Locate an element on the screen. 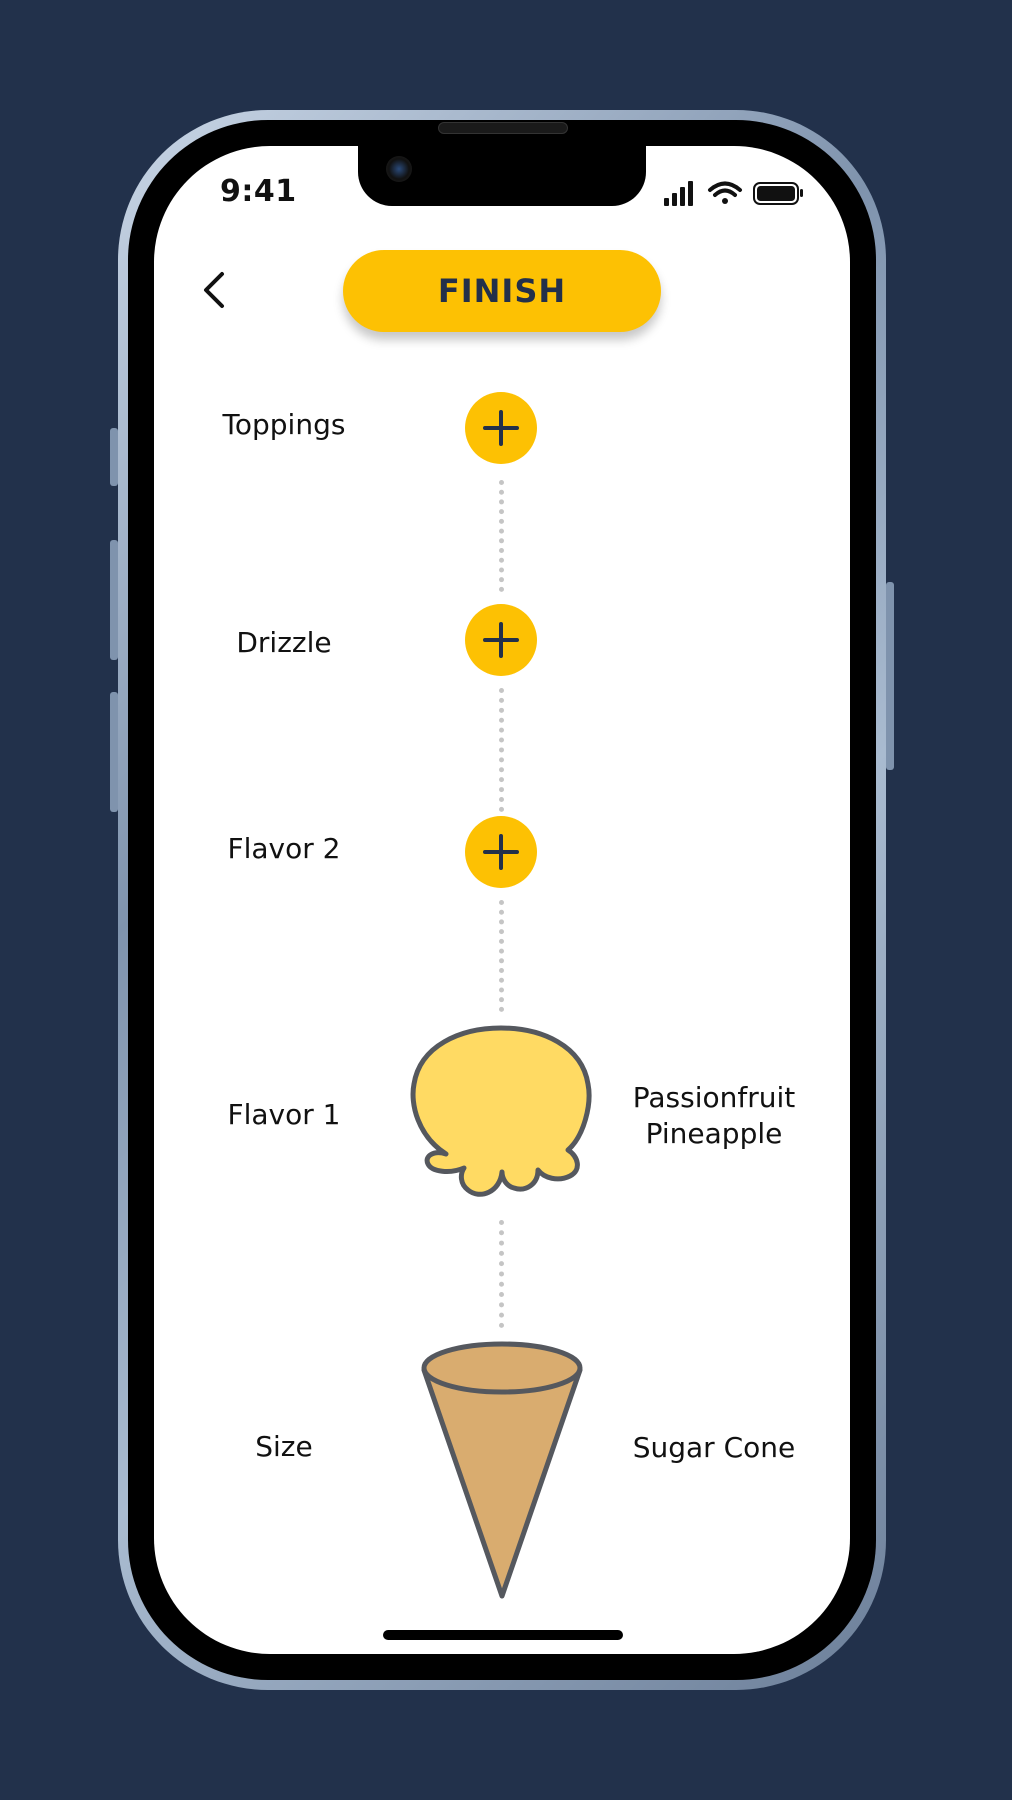 The width and height of the screenshot is (1012, 1800). speaker-grille is located at coordinates (503, 128).